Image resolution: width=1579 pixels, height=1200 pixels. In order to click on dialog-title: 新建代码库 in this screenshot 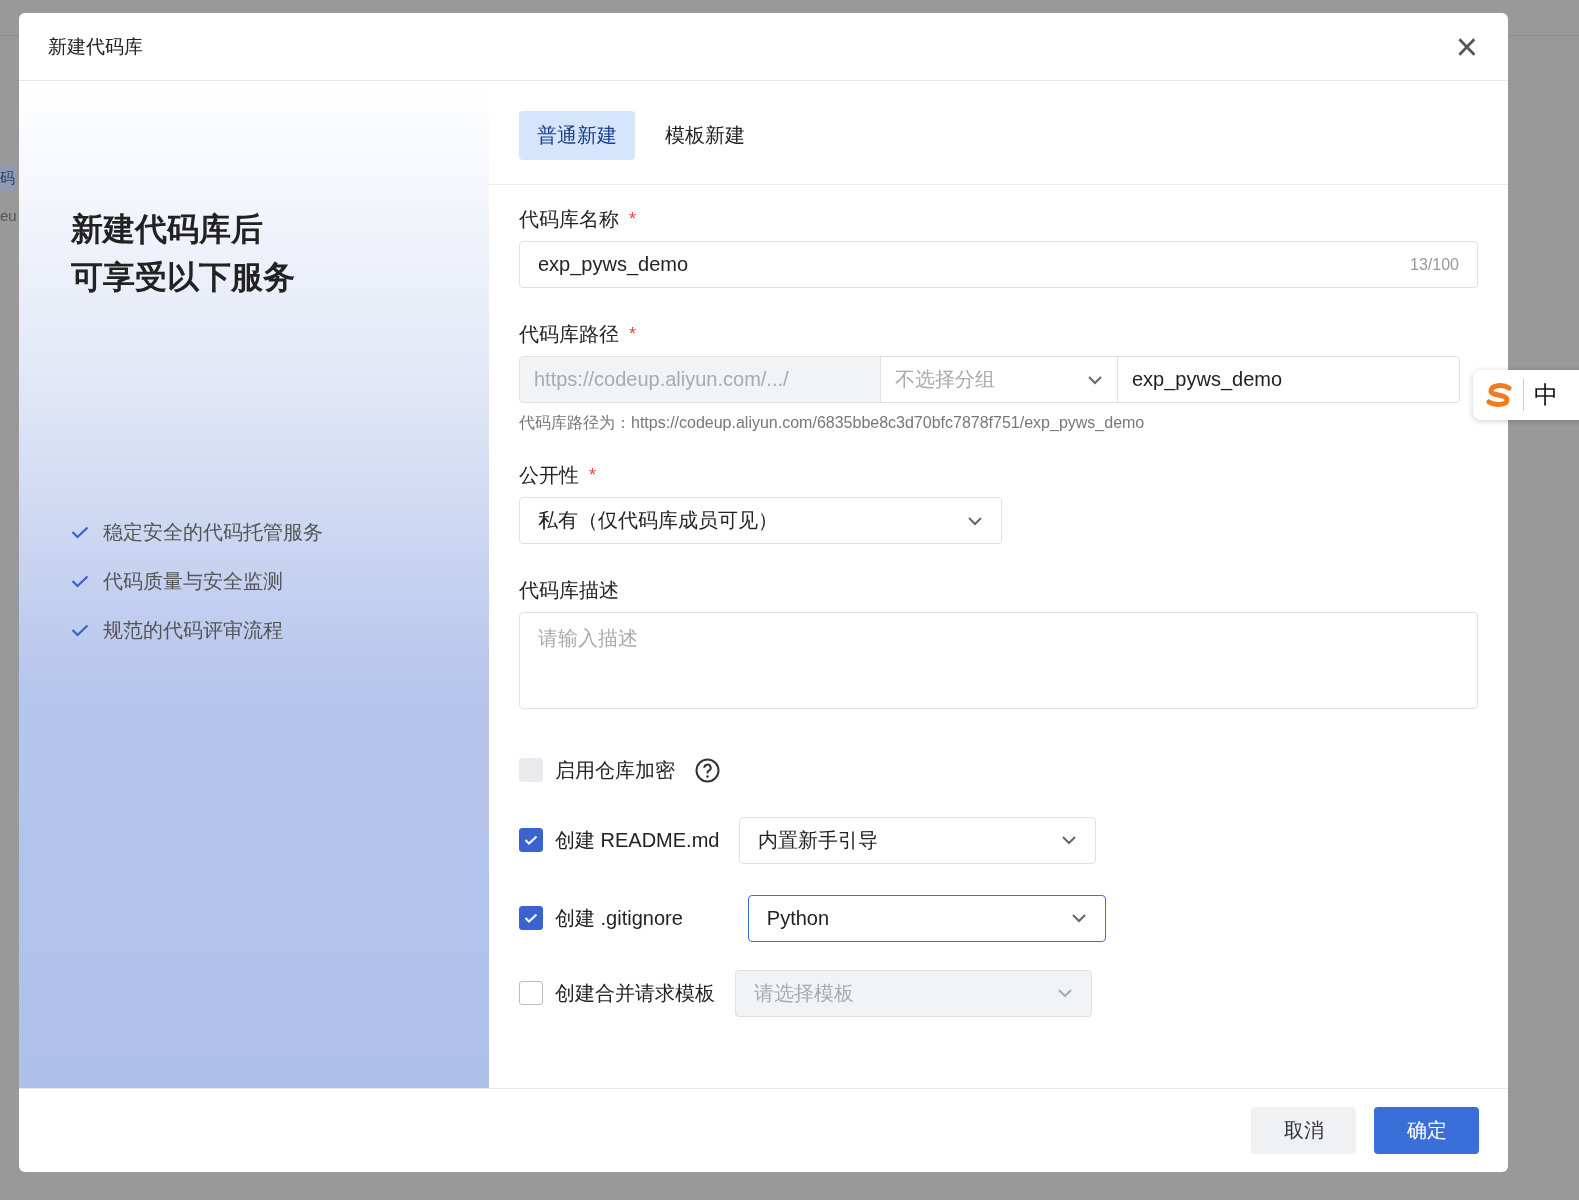, I will do `click(95, 46)`.